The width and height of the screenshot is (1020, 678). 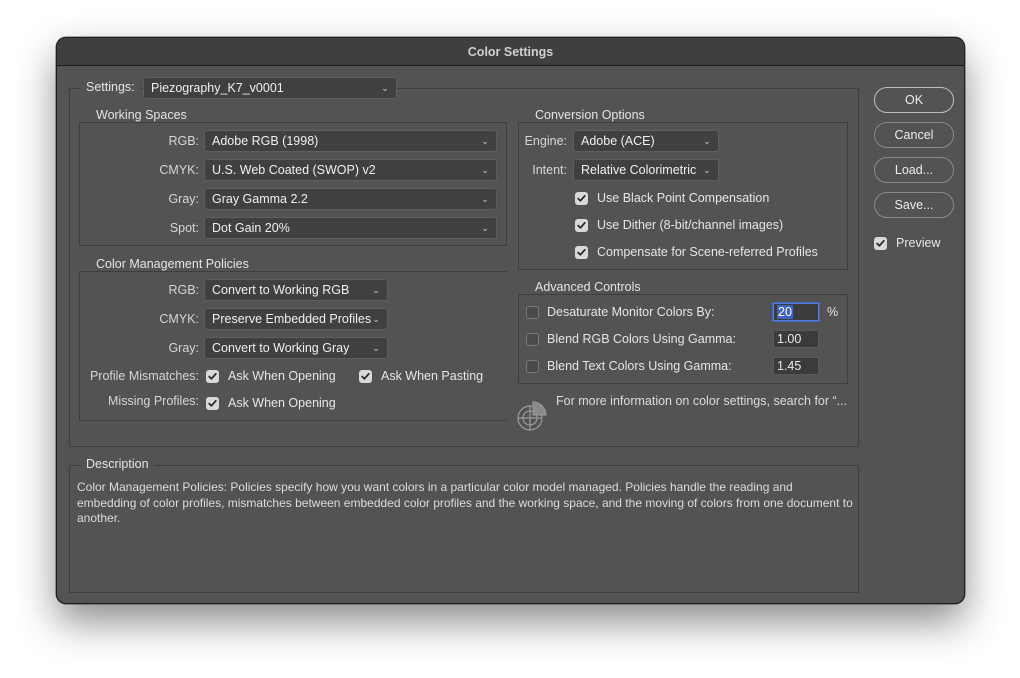 What do you see at coordinates (117, 464) in the screenshot?
I see `description-title: Description` at bounding box center [117, 464].